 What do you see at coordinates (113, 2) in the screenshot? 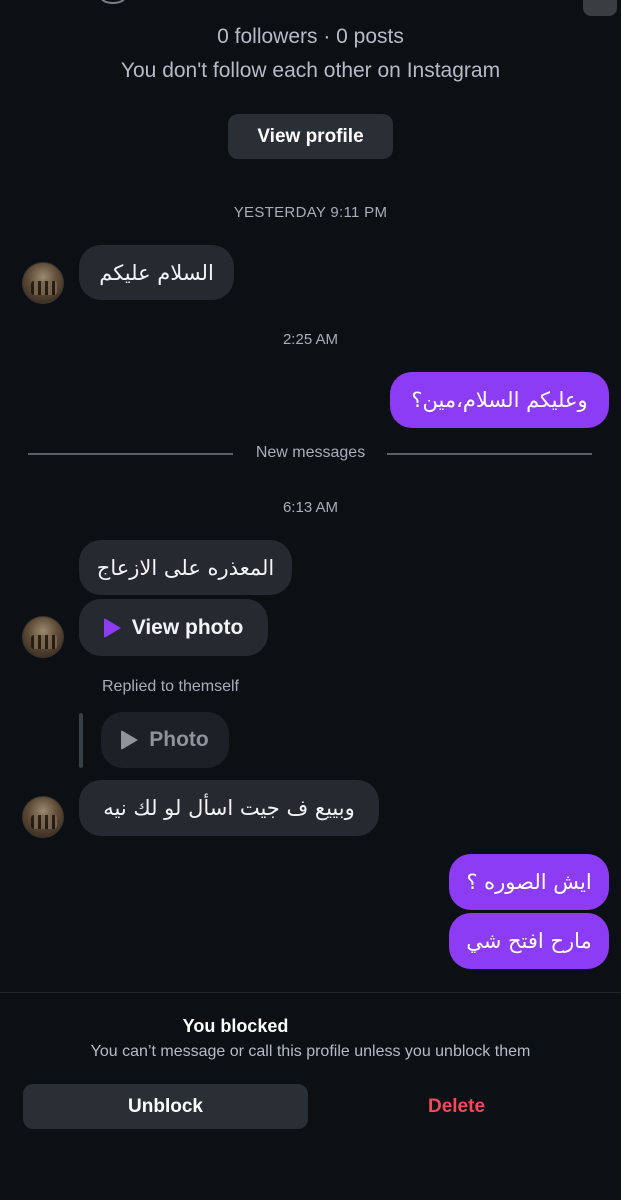
I see `top-avatar-edge` at bounding box center [113, 2].